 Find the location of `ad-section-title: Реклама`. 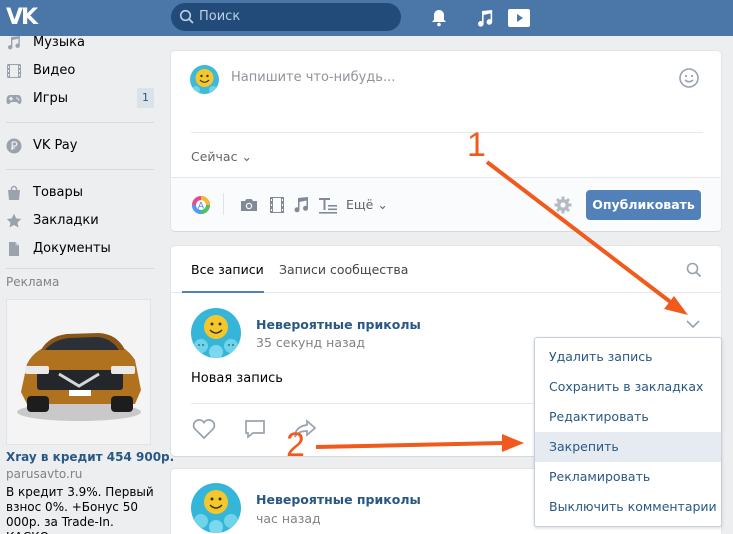

ad-section-title: Реклама is located at coordinates (33, 282).